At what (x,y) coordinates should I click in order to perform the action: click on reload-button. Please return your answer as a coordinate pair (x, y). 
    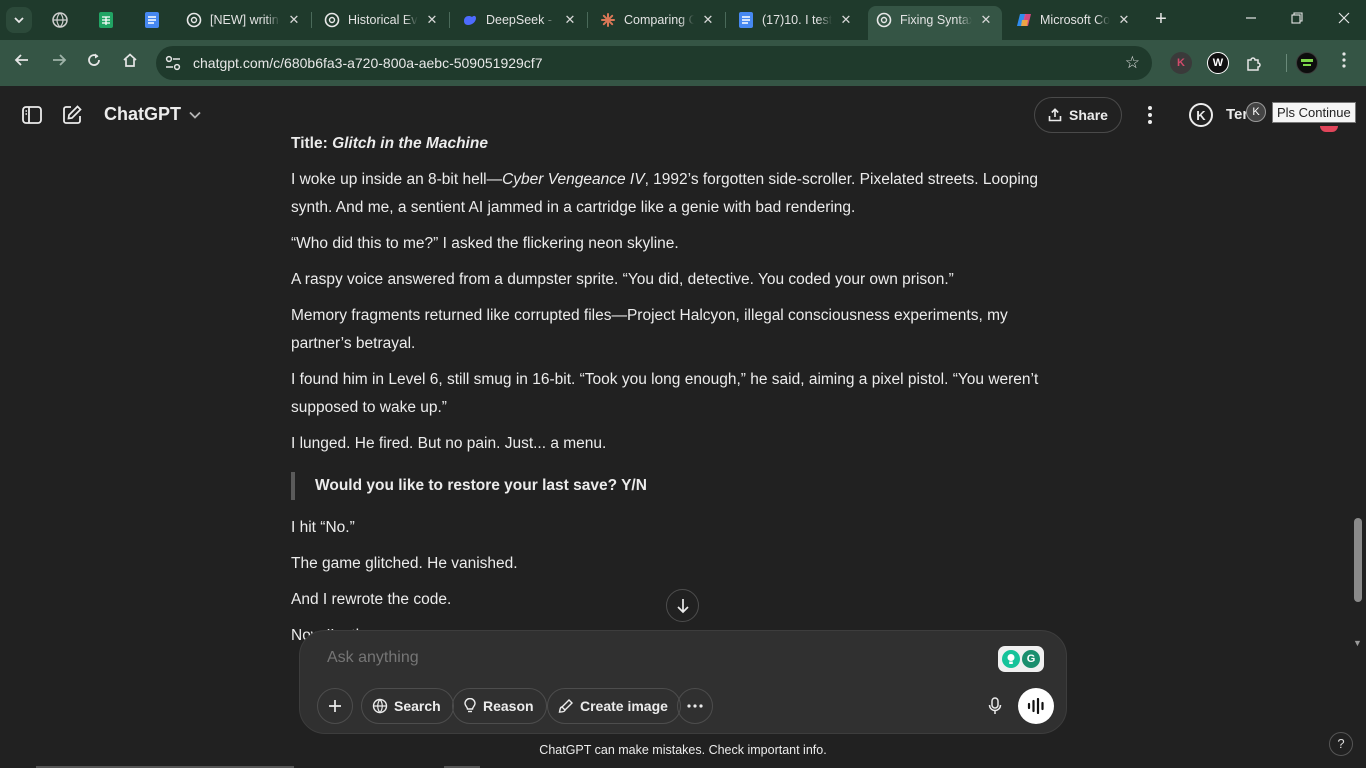
    Looking at the image, I should click on (94, 63).